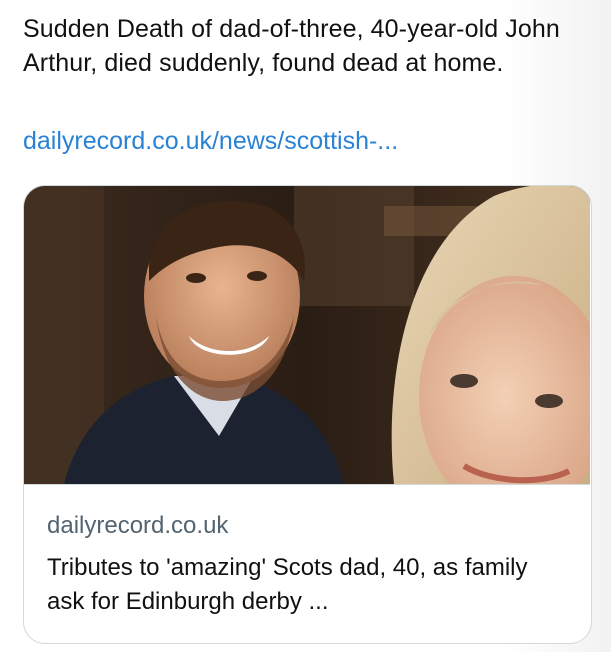 This screenshot has height=652, width=611. What do you see at coordinates (138, 525) in the screenshot?
I see `card-domain: dailyrecord.co.uk` at bounding box center [138, 525].